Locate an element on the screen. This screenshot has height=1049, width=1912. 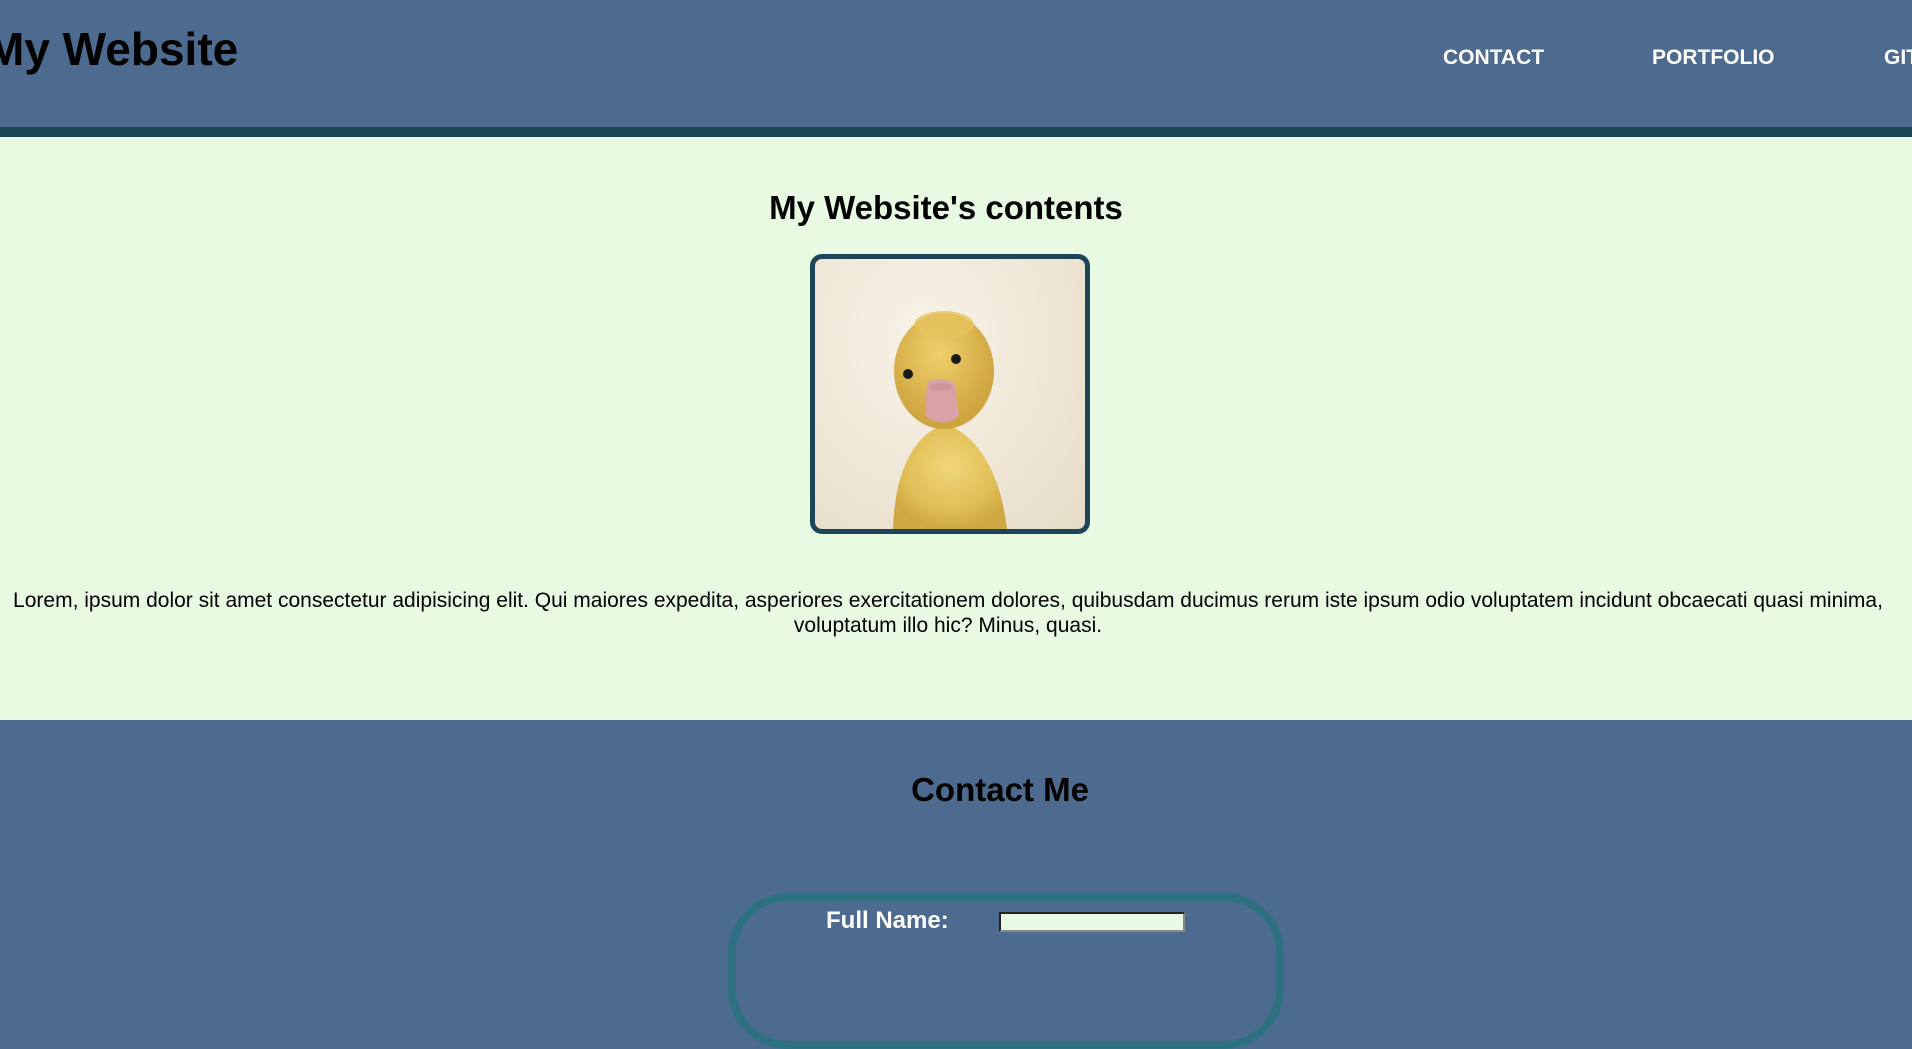
nav-contact-link: CONTACT is located at coordinates (1493, 58).